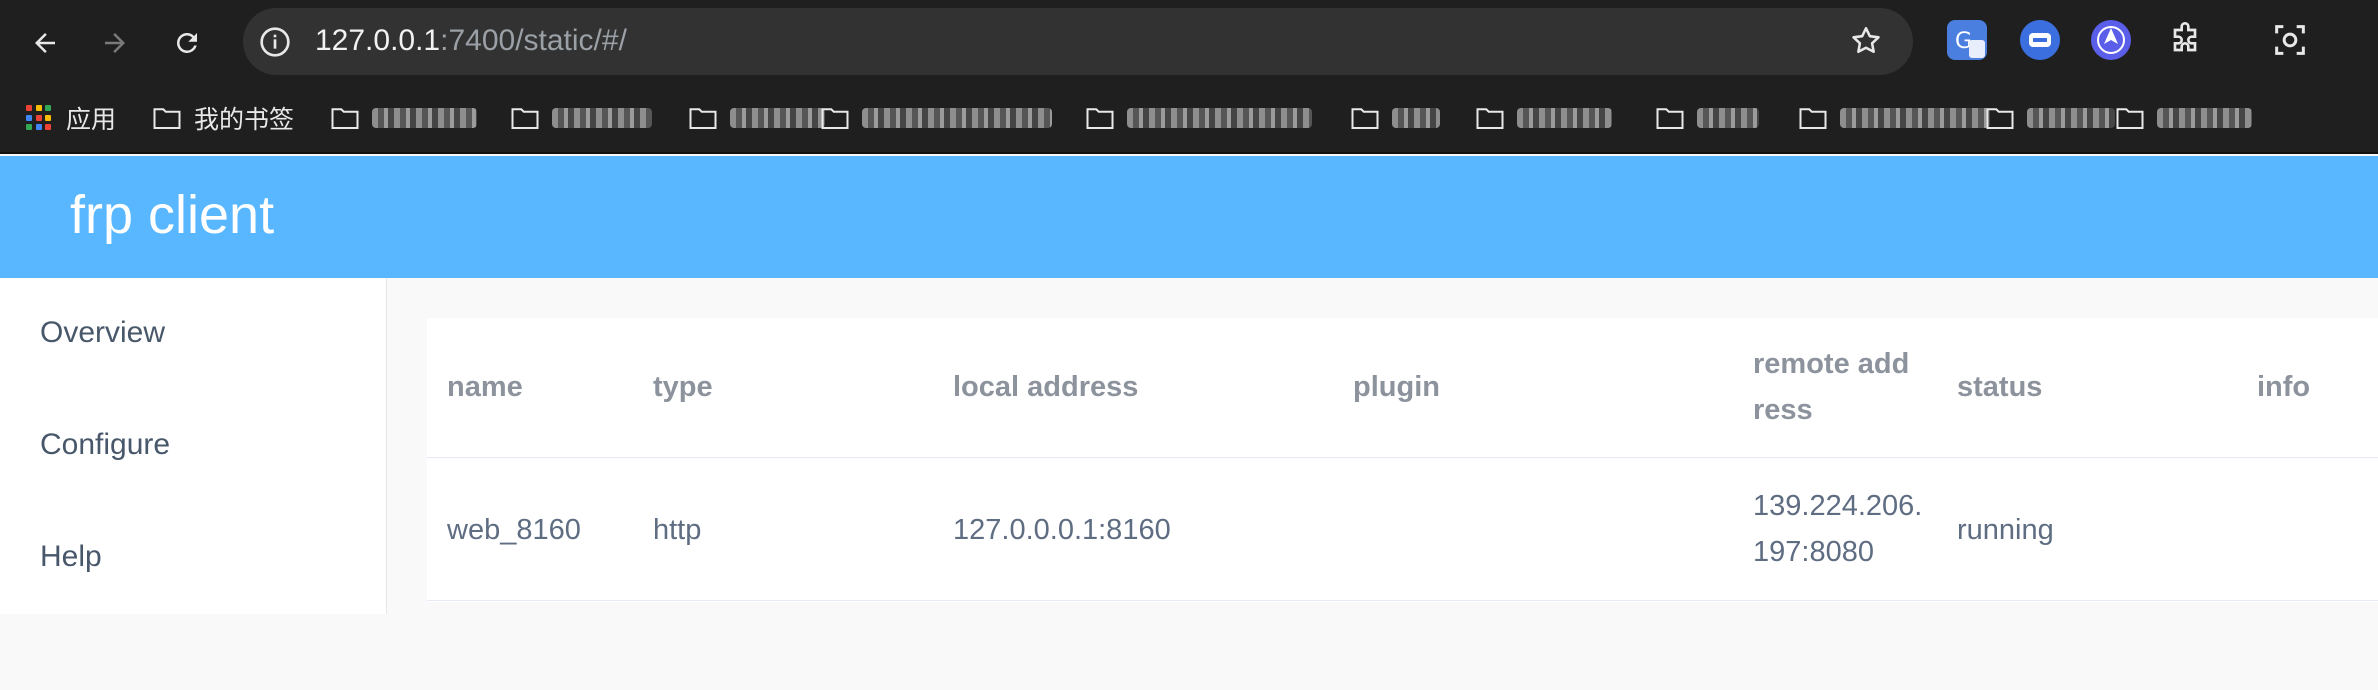 The image size is (2378, 690). I want to click on app-title: frp client, so click(172, 215).